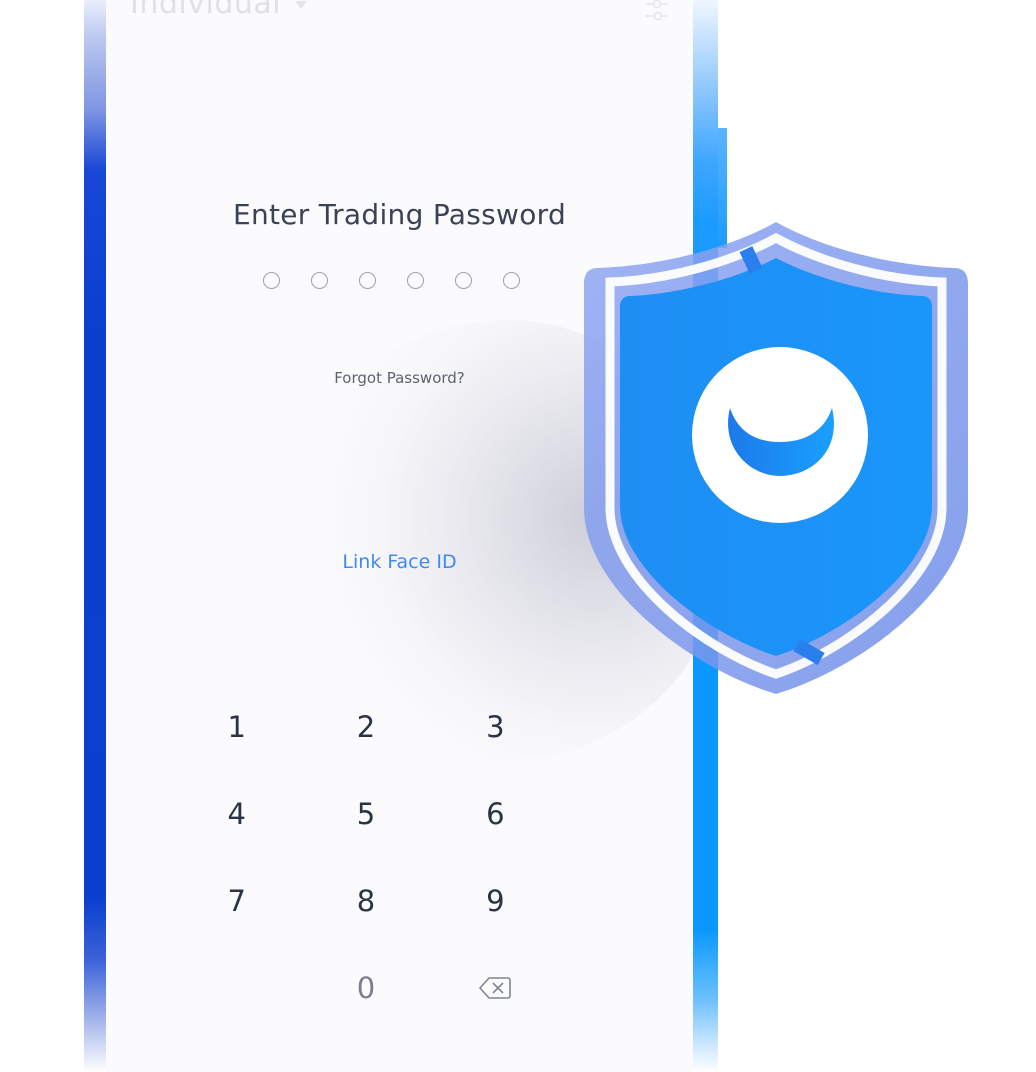 Image resolution: width=1036 pixels, height=1072 pixels. I want to click on key-empty, so click(236, 988).